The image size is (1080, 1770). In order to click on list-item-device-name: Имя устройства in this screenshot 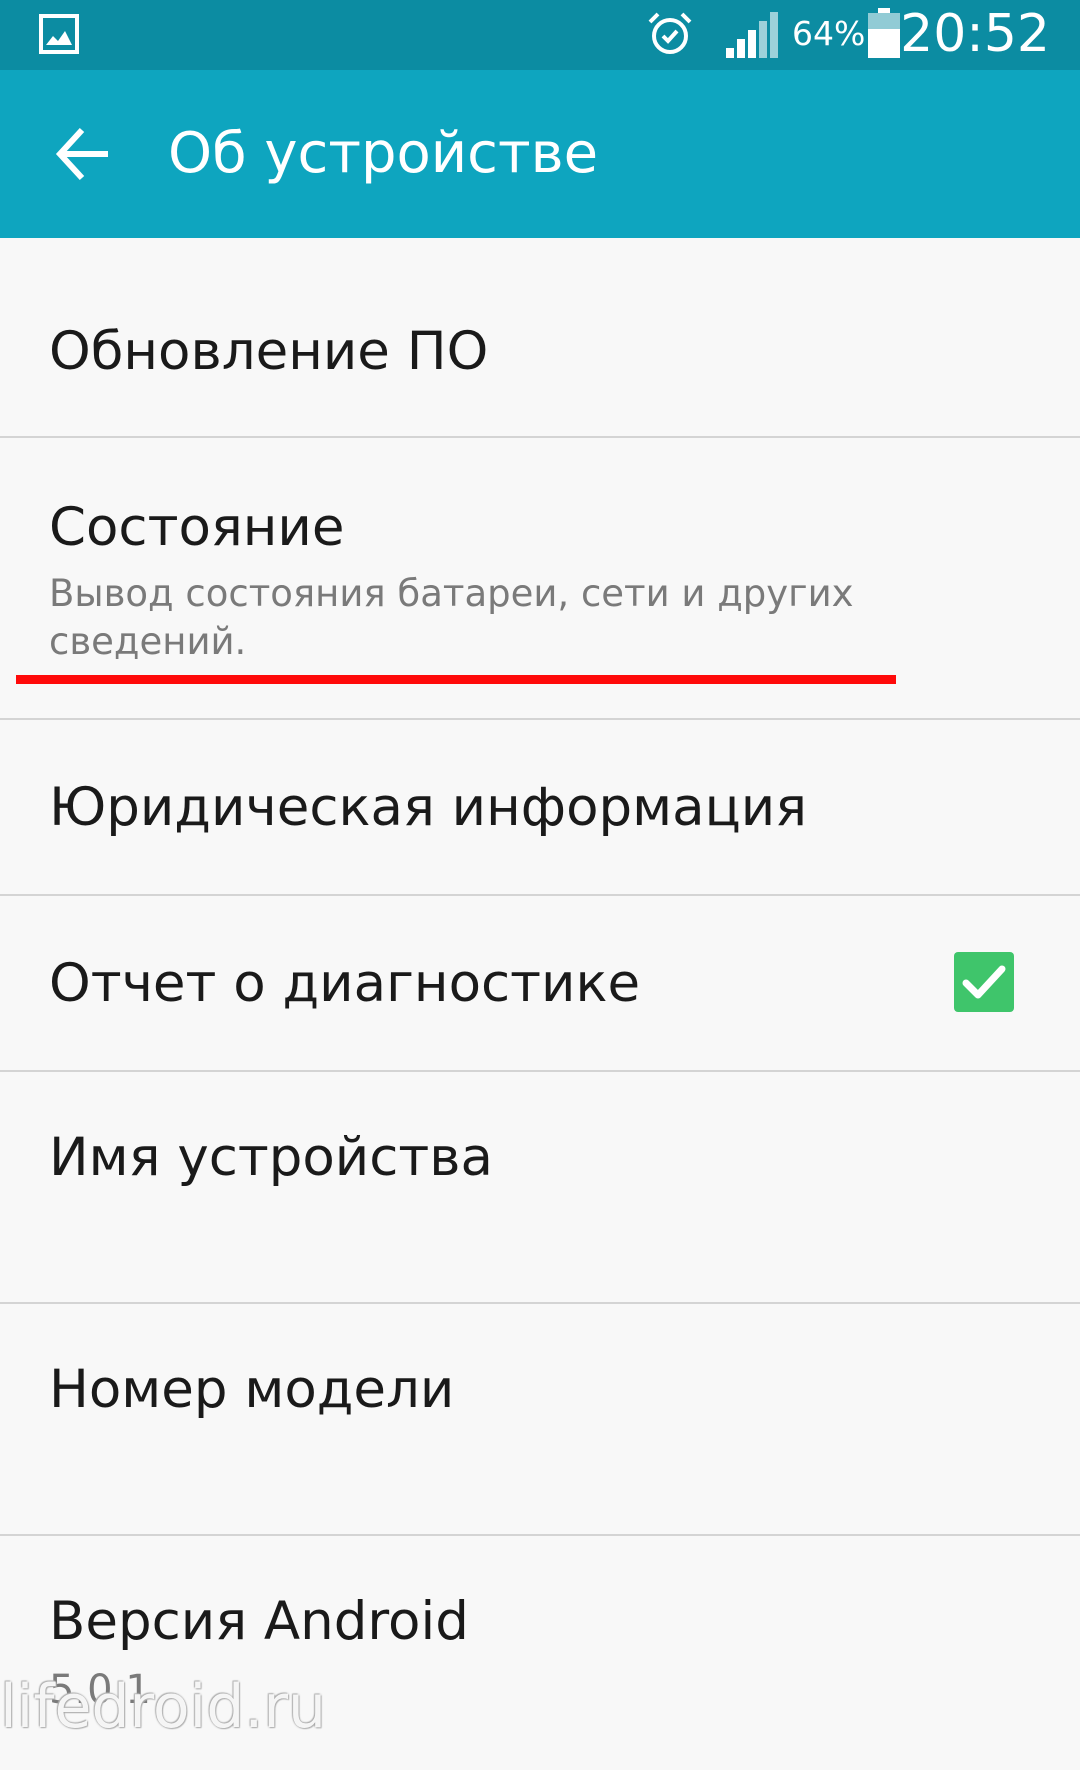, I will do `click(540, 1188)`.